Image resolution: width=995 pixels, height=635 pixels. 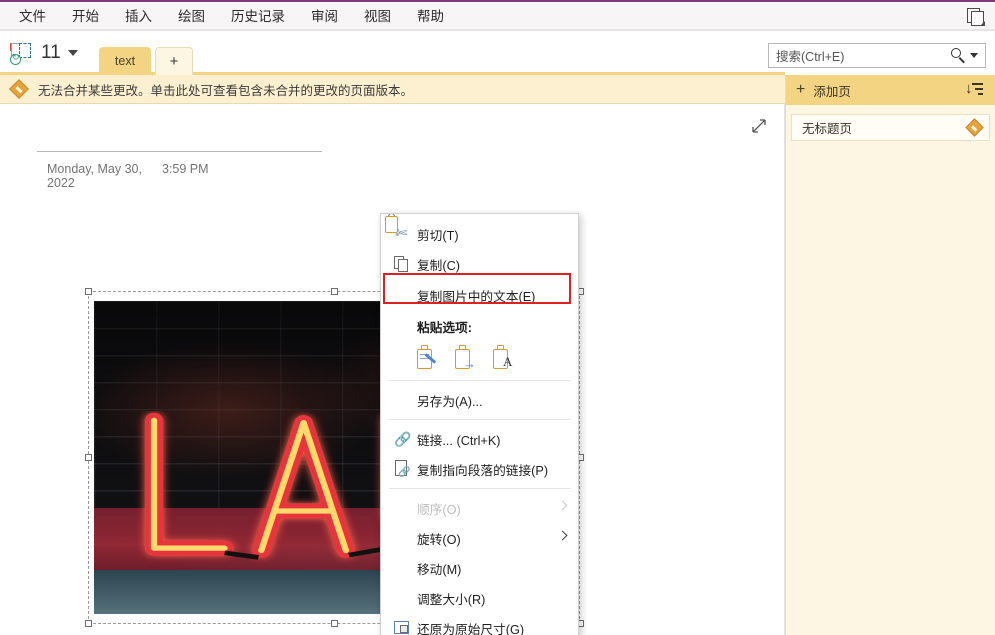 I want to click on context-menu-item-order: 顺序(O), so click(x=479, y=508).